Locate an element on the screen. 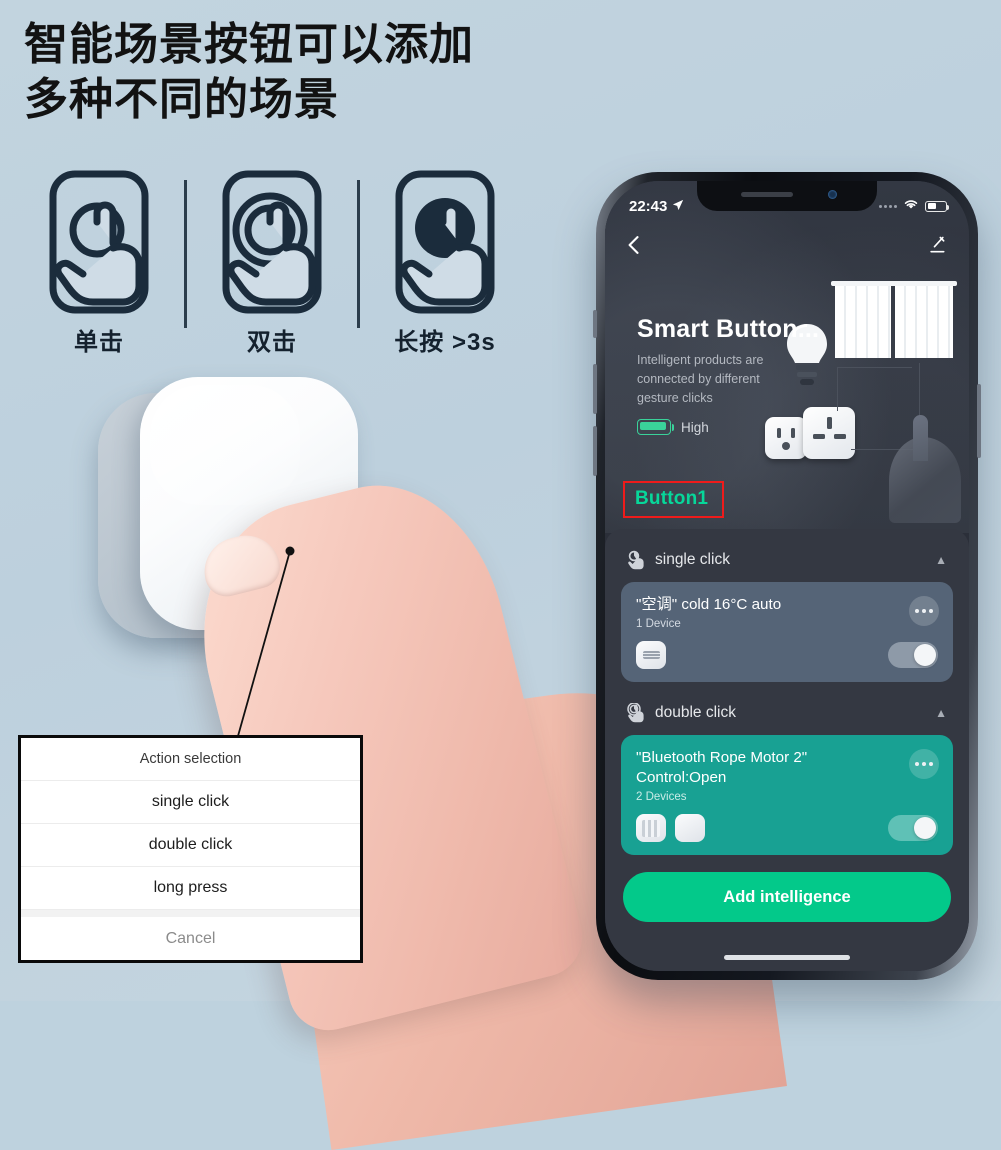 The height and width of the screenshot is (1150, 1001). gesture-double-click: 双击 is located at coordinates (272, 262).